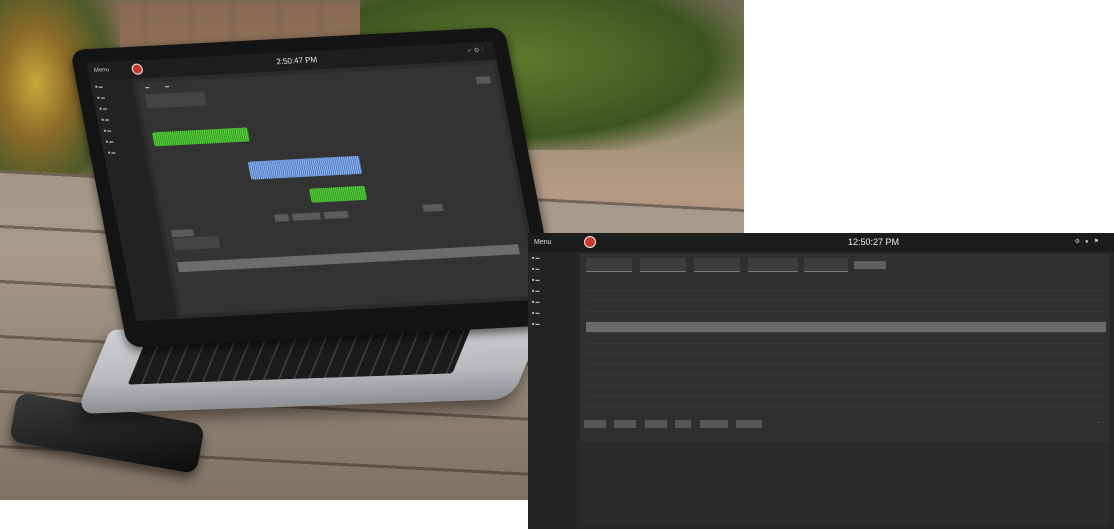  Describe the element at coordinates (1099, 242) in the screenshot. I see `flag-icon: ⚑` at that location.